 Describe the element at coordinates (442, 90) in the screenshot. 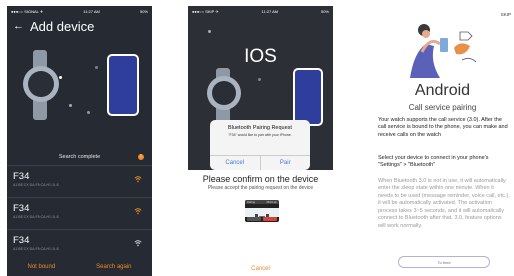

I see `os-label: Android` at that location.